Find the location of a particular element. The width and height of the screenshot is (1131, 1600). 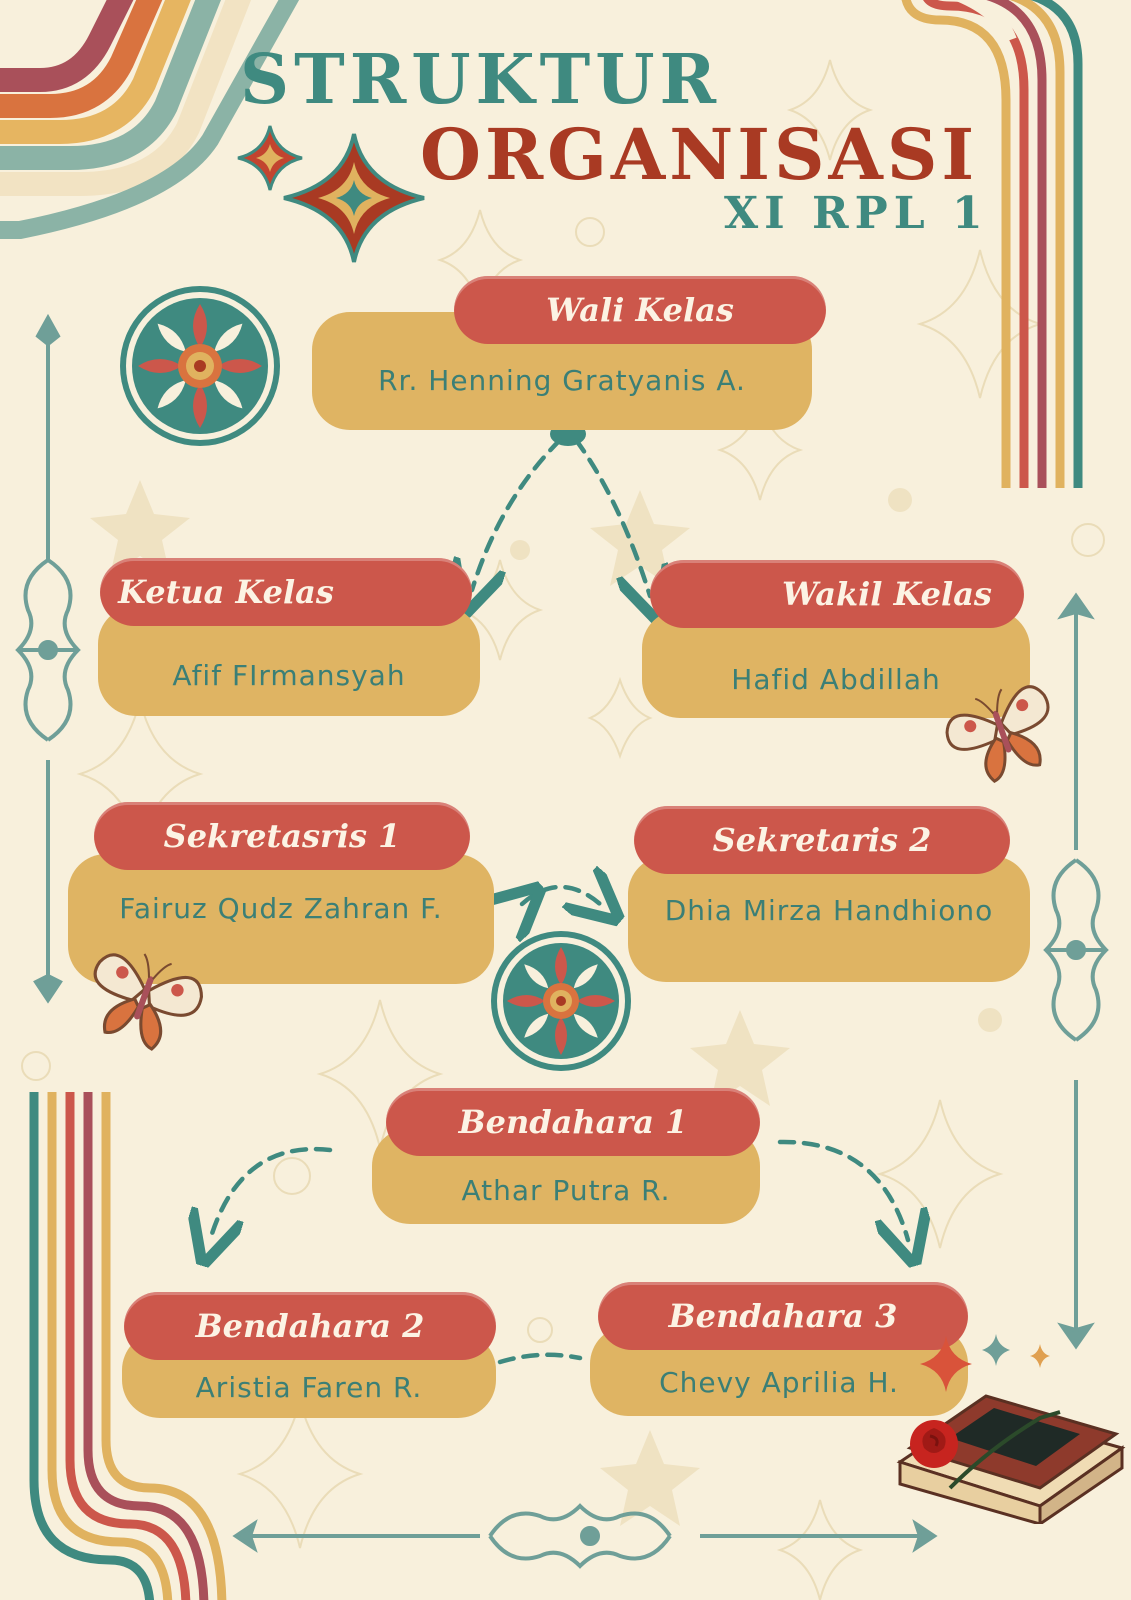

role-label: Bendahara 3 is located at coordinates (783, 1316).